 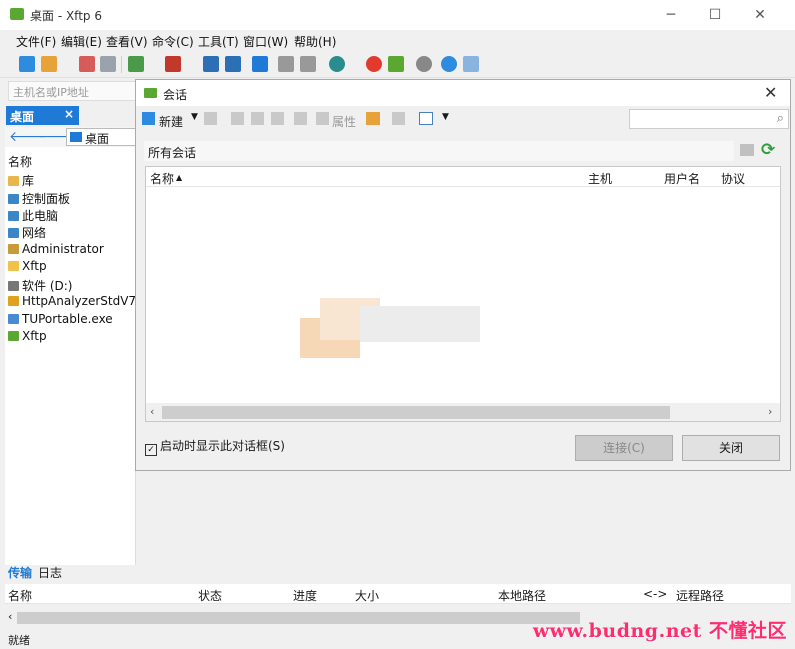 I want to click on session-search-input: ⌕, so click(x=709, y=119).